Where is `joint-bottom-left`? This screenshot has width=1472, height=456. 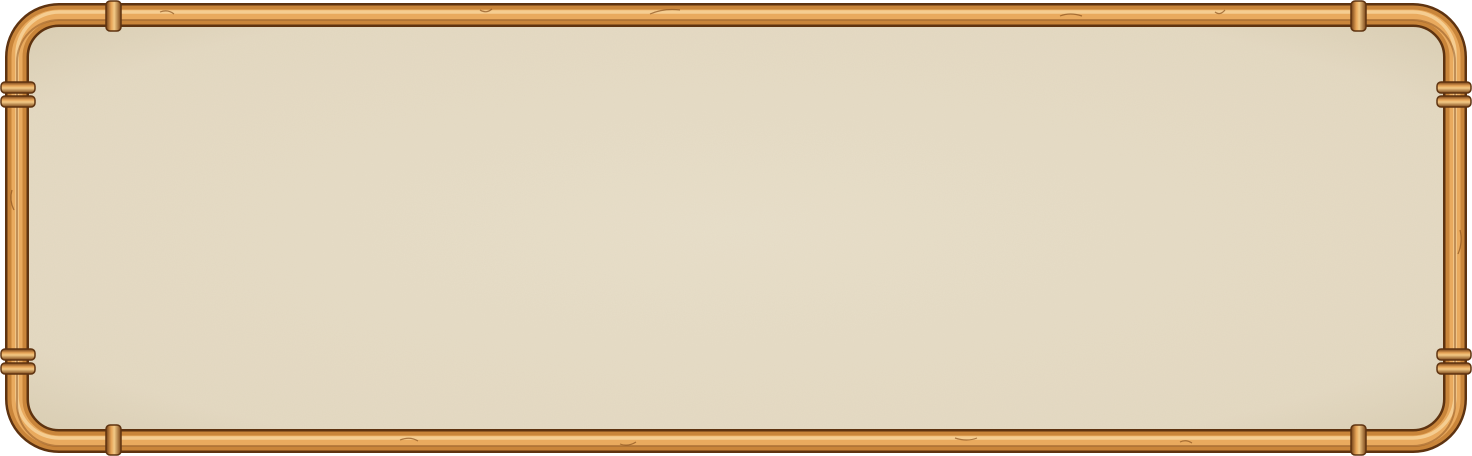 joint-bottom-left is located at coordinates (113, 440).